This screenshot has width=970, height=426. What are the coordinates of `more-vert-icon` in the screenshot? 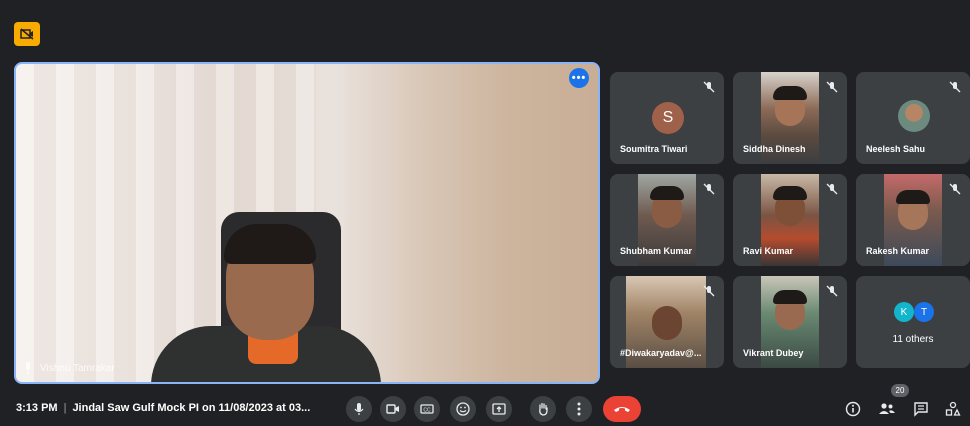 It's located at (579, 409).